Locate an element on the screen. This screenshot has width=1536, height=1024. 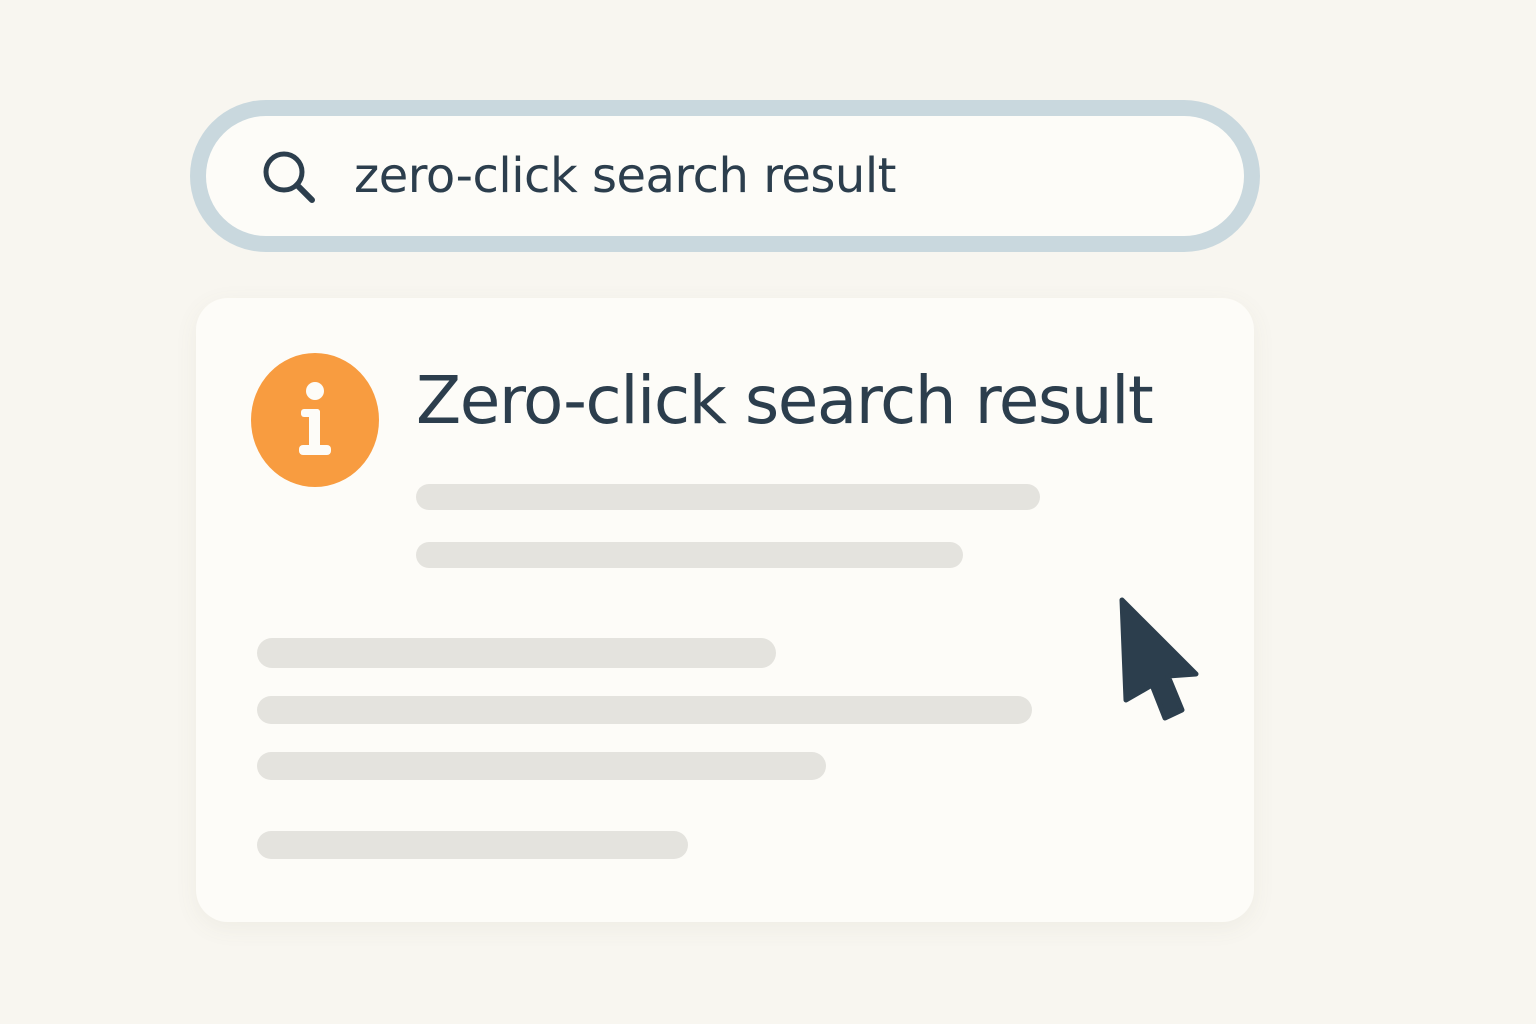
result-title: Zero-click search result is located at coordinates (785, 400).